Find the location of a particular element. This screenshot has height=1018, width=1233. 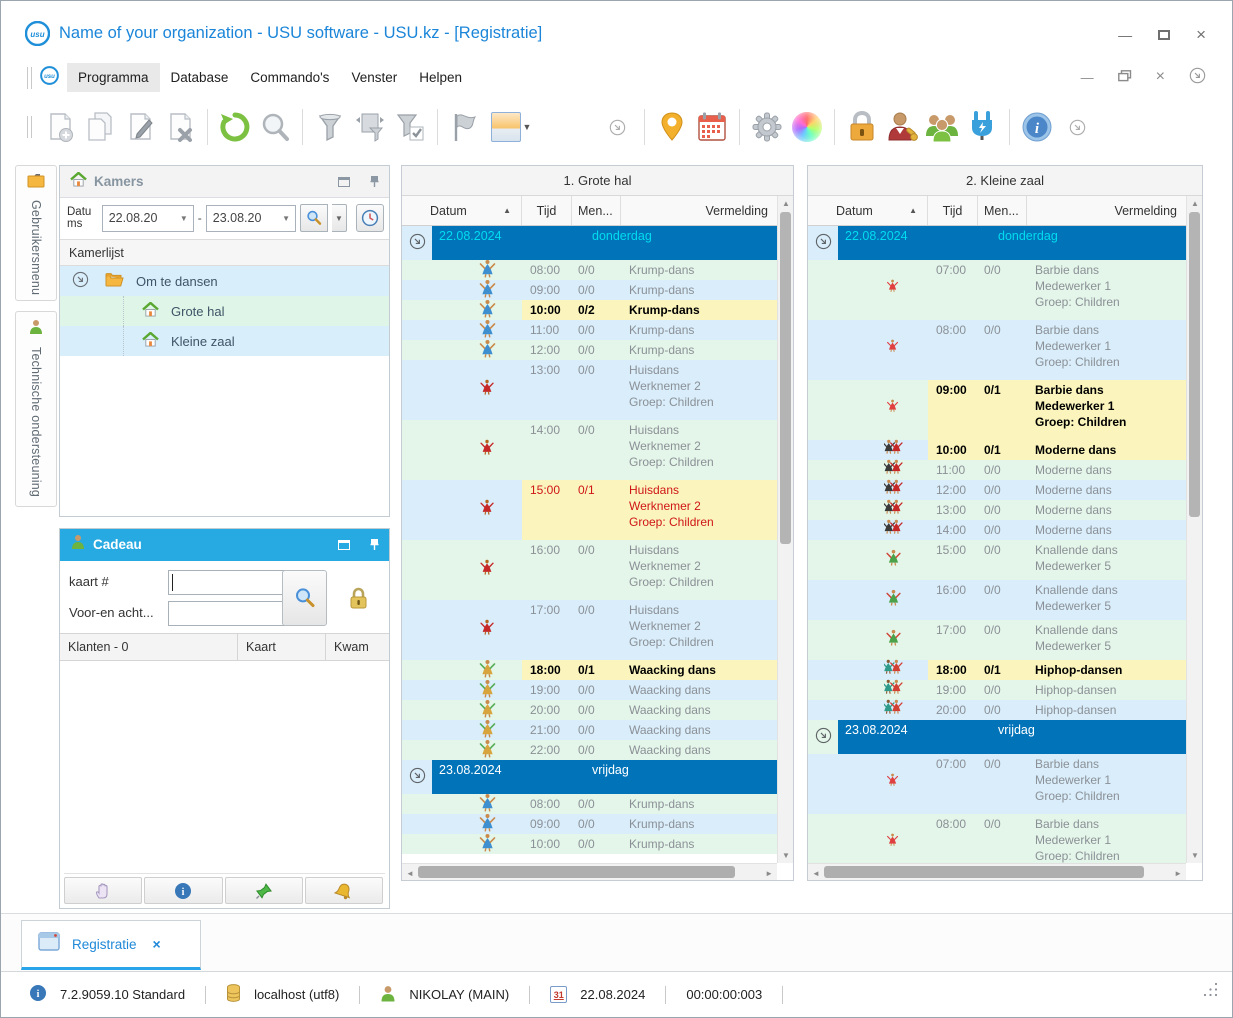

schedule-row: 11:00 0/0 Moderne dans is located at coordinates (997, 469).